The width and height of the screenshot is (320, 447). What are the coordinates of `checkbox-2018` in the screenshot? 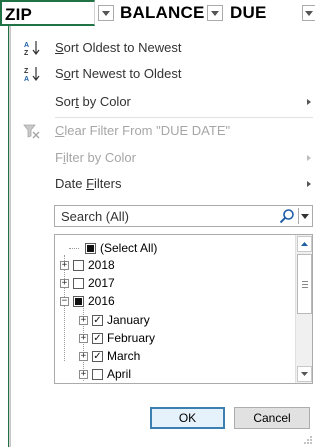 It's located at (78, 265).